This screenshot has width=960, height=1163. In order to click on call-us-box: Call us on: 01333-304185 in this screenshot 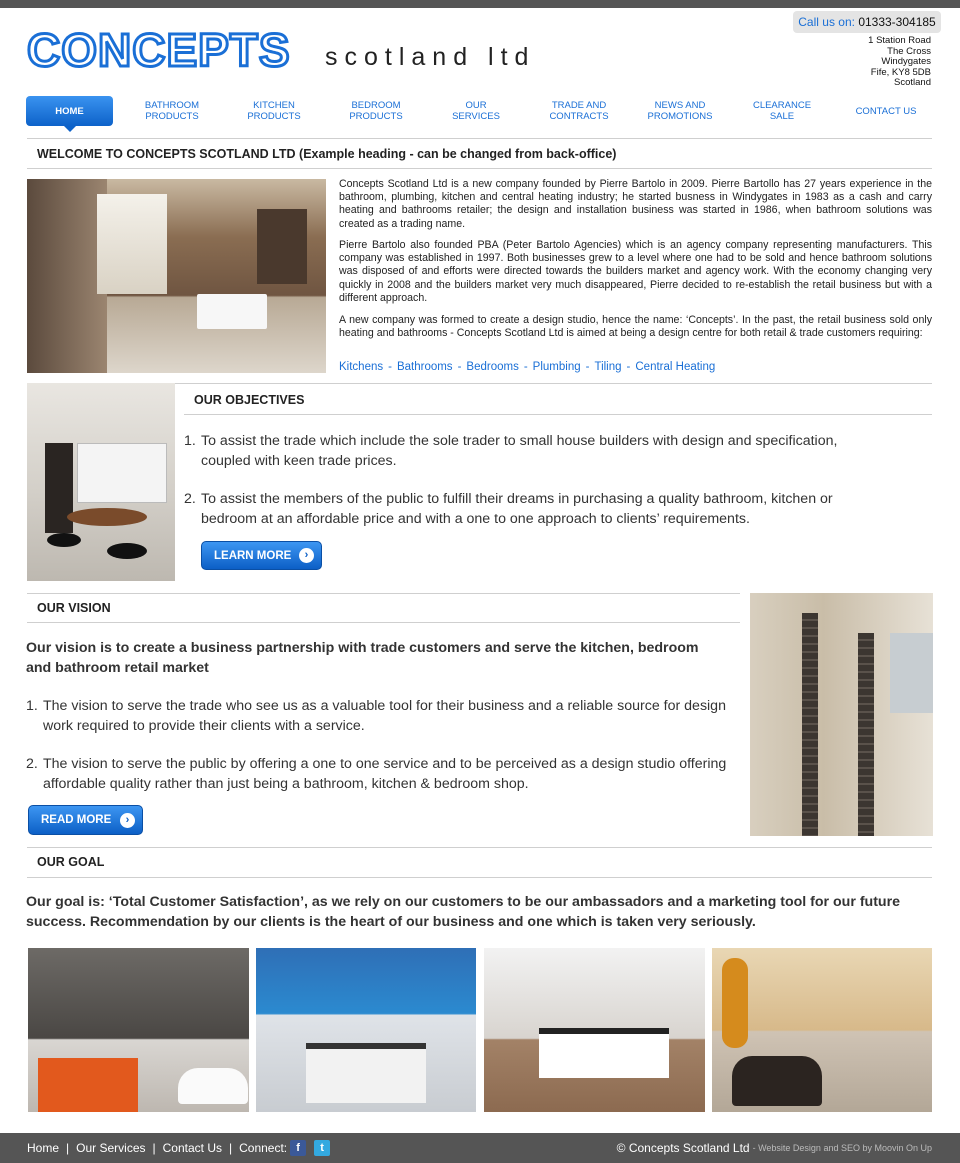, I will do `click(867, 22)`.